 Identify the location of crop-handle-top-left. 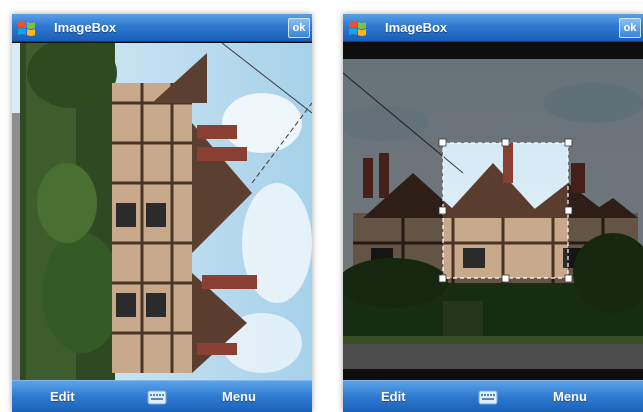
(442, 142).